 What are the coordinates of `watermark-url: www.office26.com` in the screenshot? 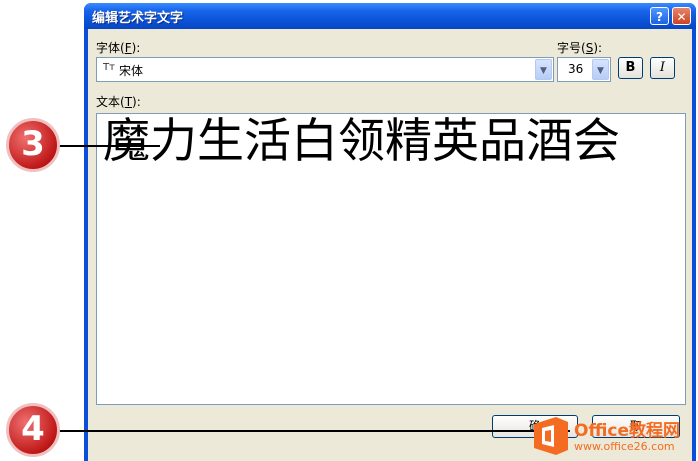 It's located at (624, 446).